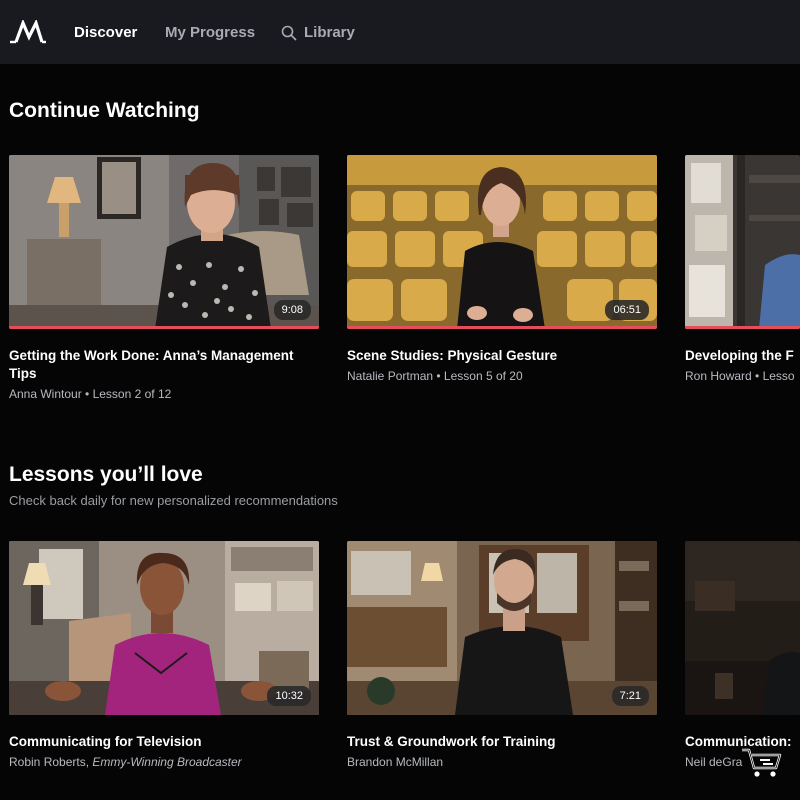  What do you see at coordinates (630, 696) in the screenshot?
I see `duration-badge: 7:21` at bounding box center [630, 696].